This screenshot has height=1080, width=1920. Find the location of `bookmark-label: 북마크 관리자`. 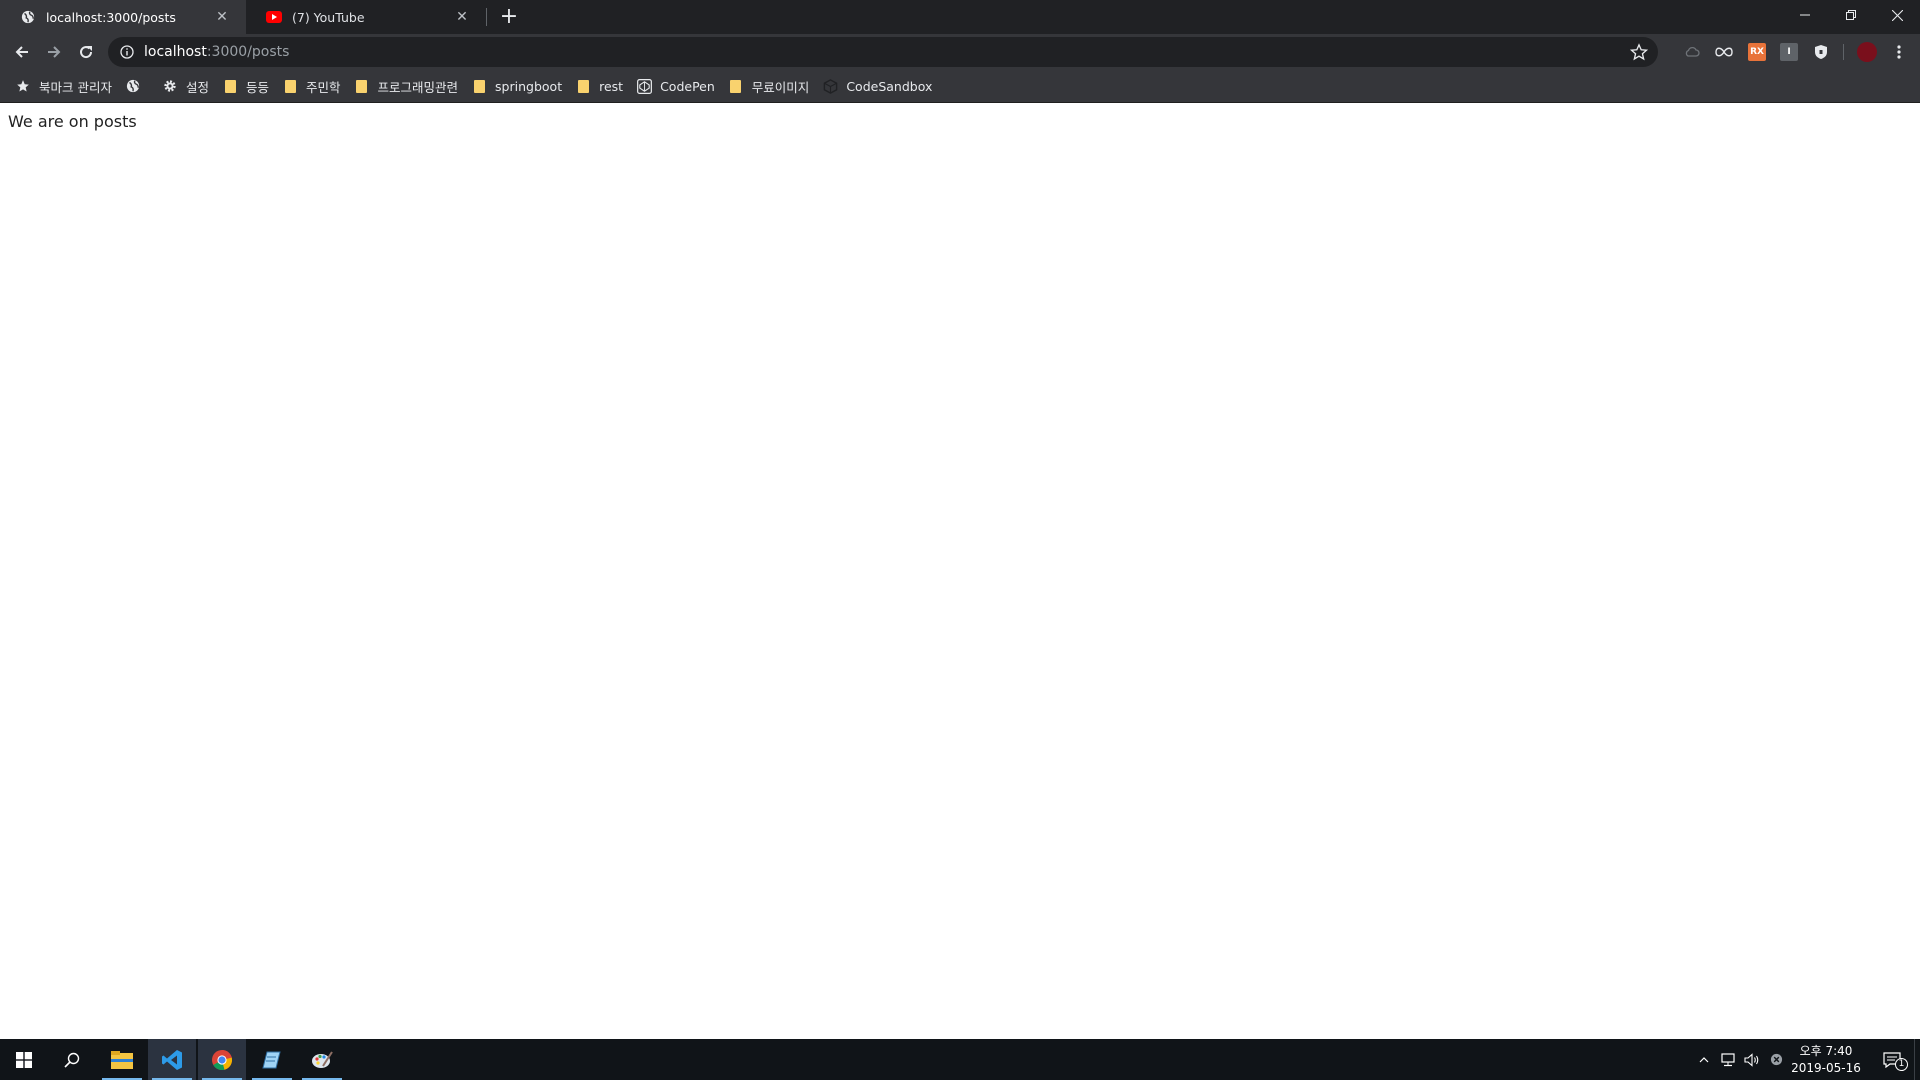

bookmark-label: 북마크 관리자 is located at coordinates (75, 87).